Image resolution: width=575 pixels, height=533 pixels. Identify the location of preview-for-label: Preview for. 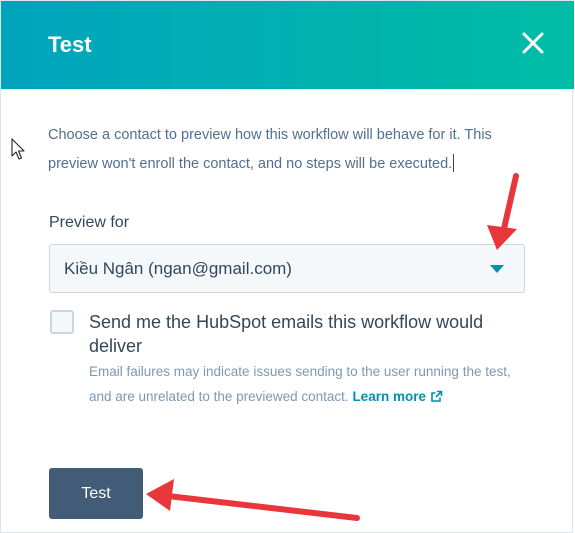
(89, 222).